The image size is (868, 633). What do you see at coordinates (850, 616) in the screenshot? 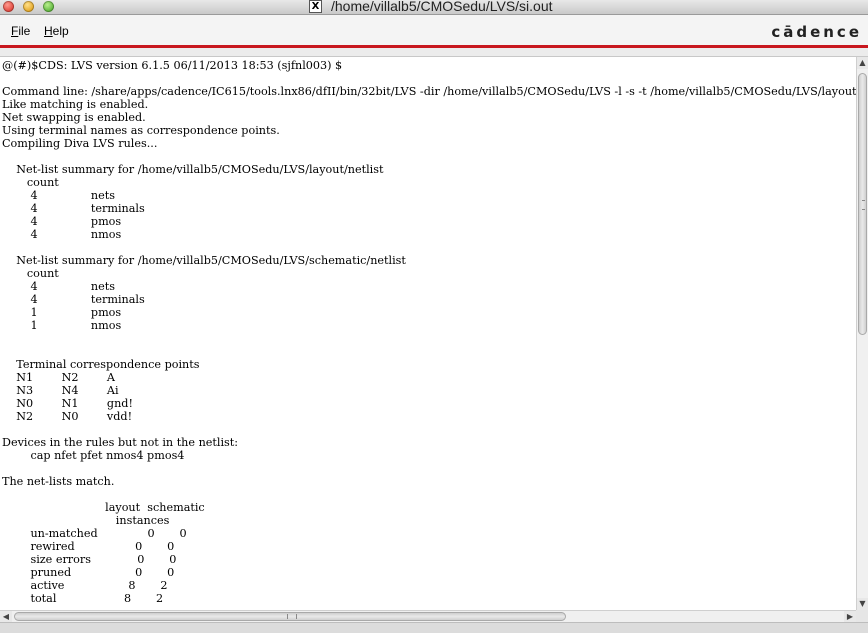
I see `scroll-right-arrow-icon: ▶` at bounding box center [850, 616].